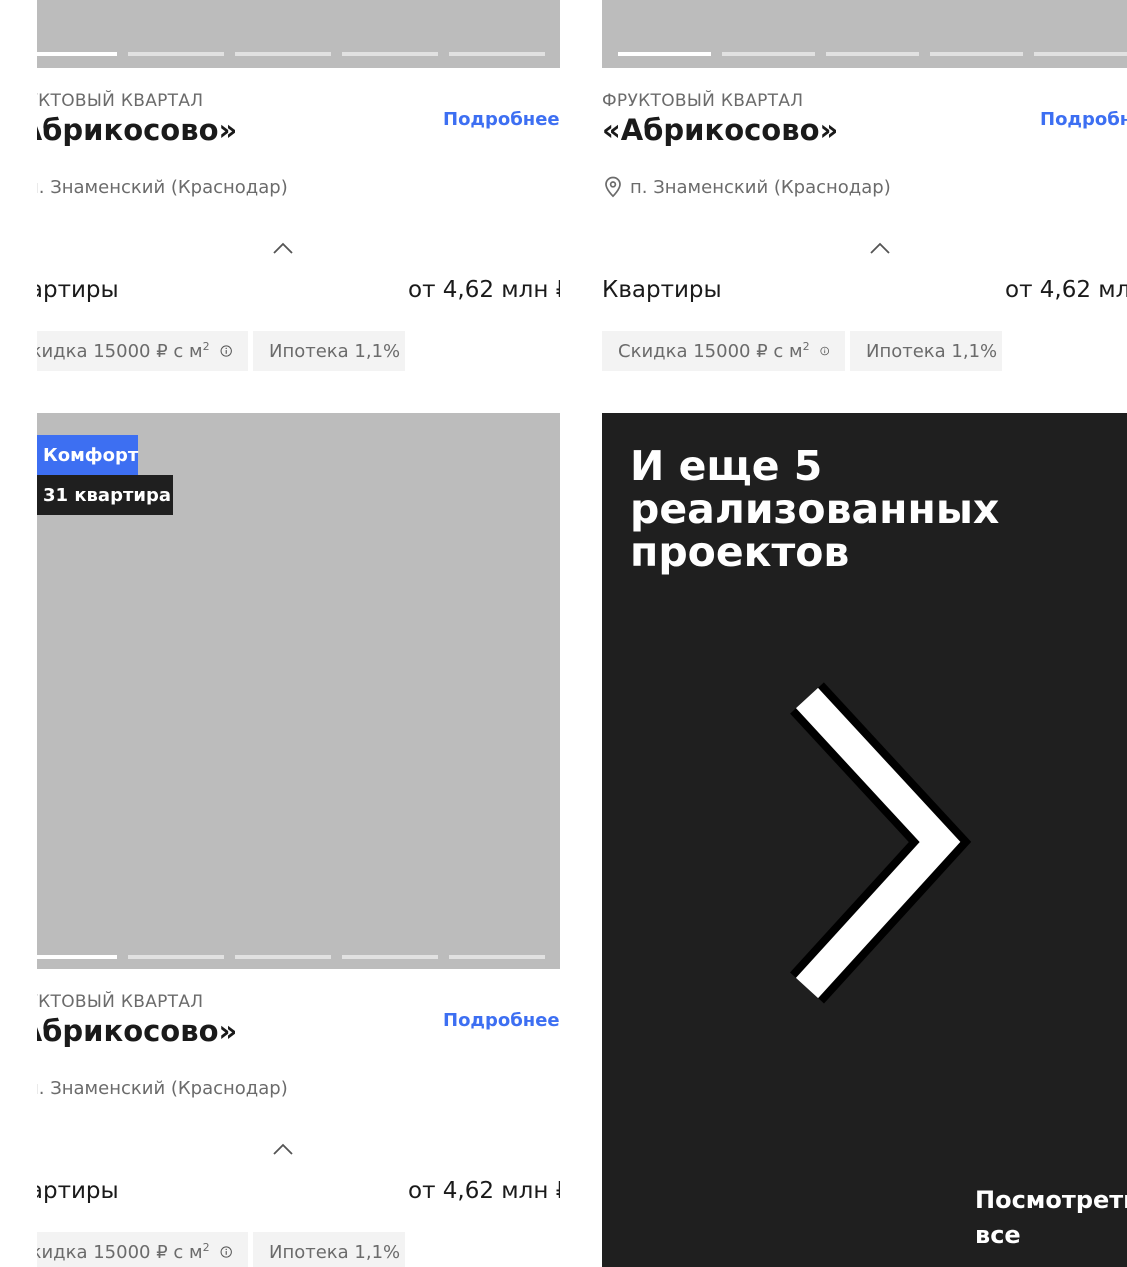  I want to click on chevron-right-icon, so click(882, 843).